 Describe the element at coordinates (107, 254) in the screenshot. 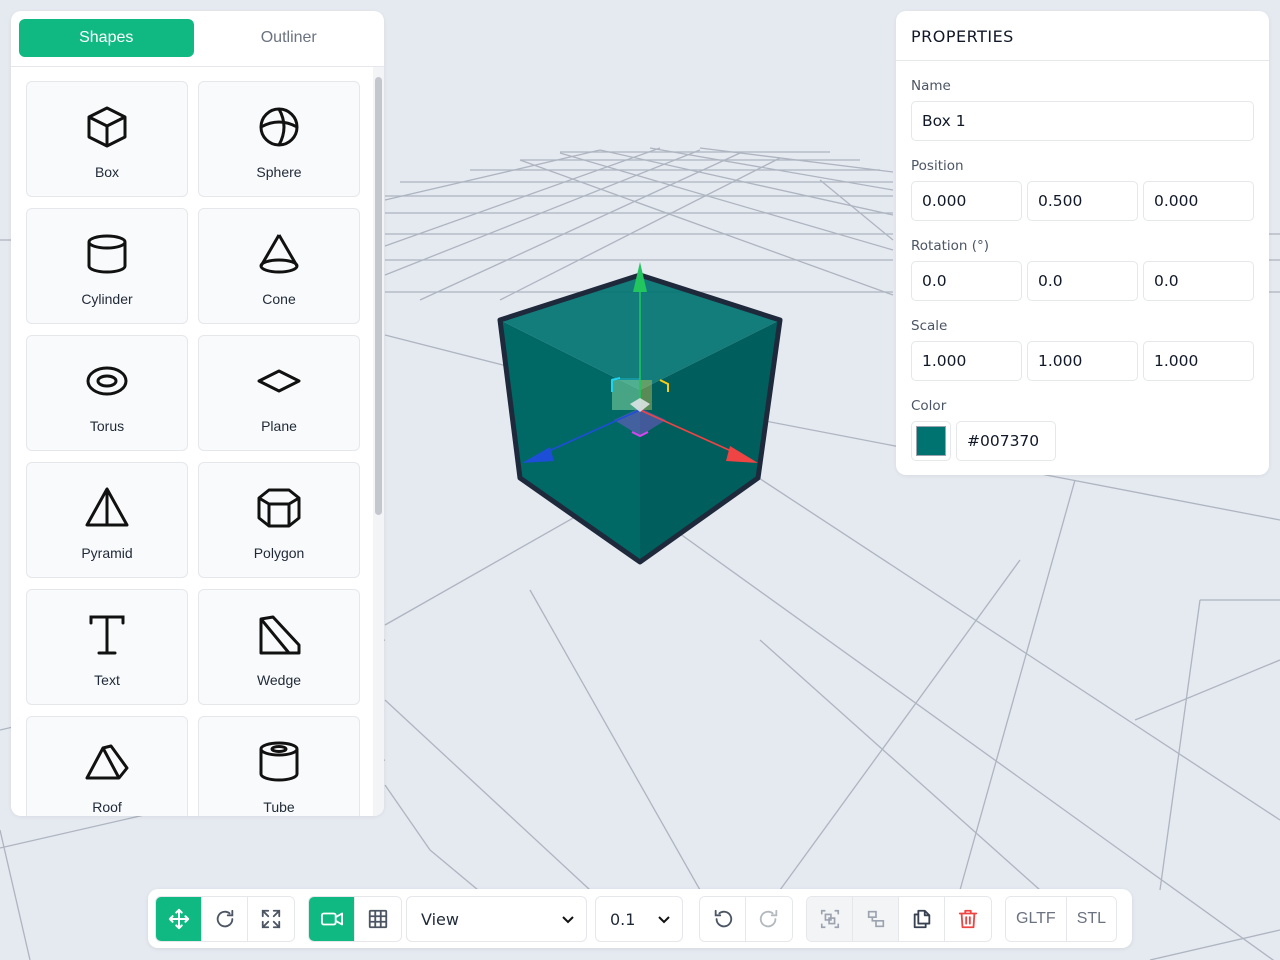

I see `cylinder-icon` at that location.